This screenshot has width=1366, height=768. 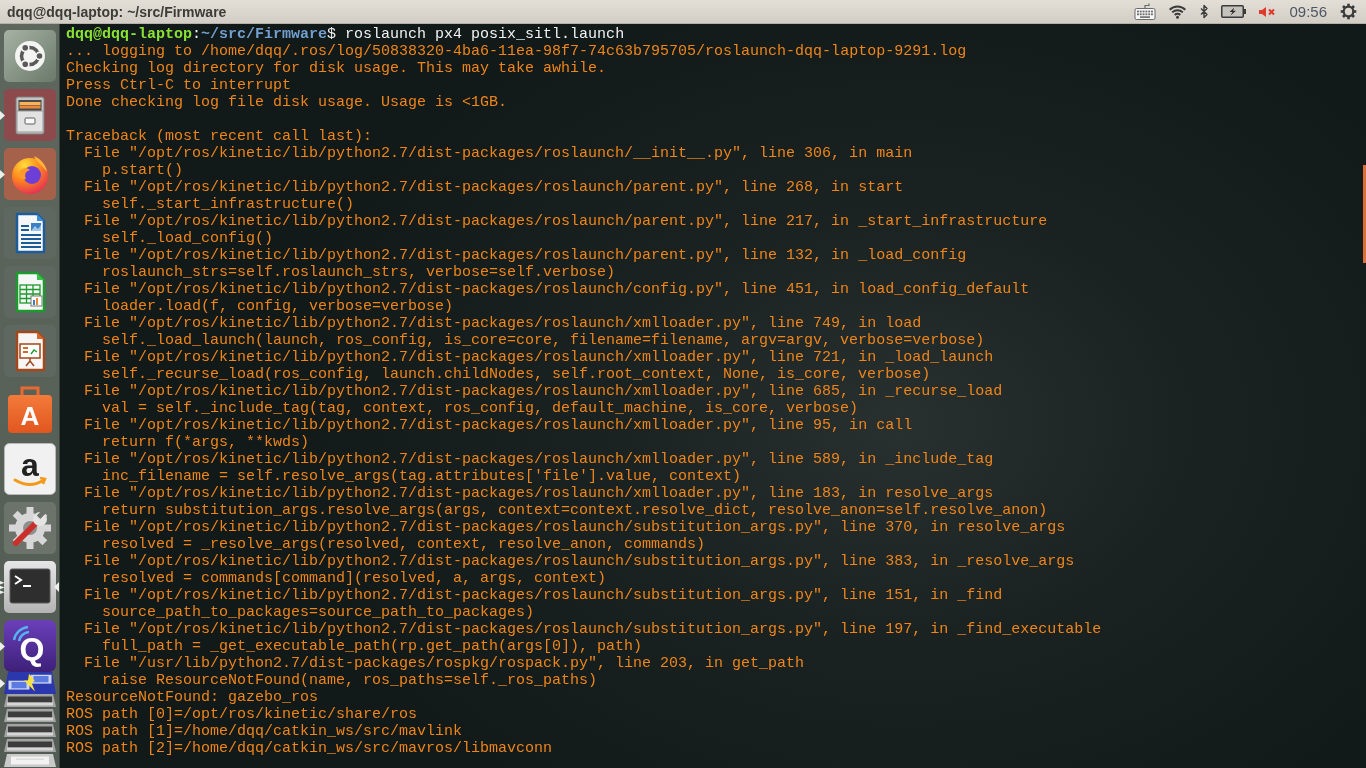 I want to click on battery-charging-icon, so click(x=1234, y=11).